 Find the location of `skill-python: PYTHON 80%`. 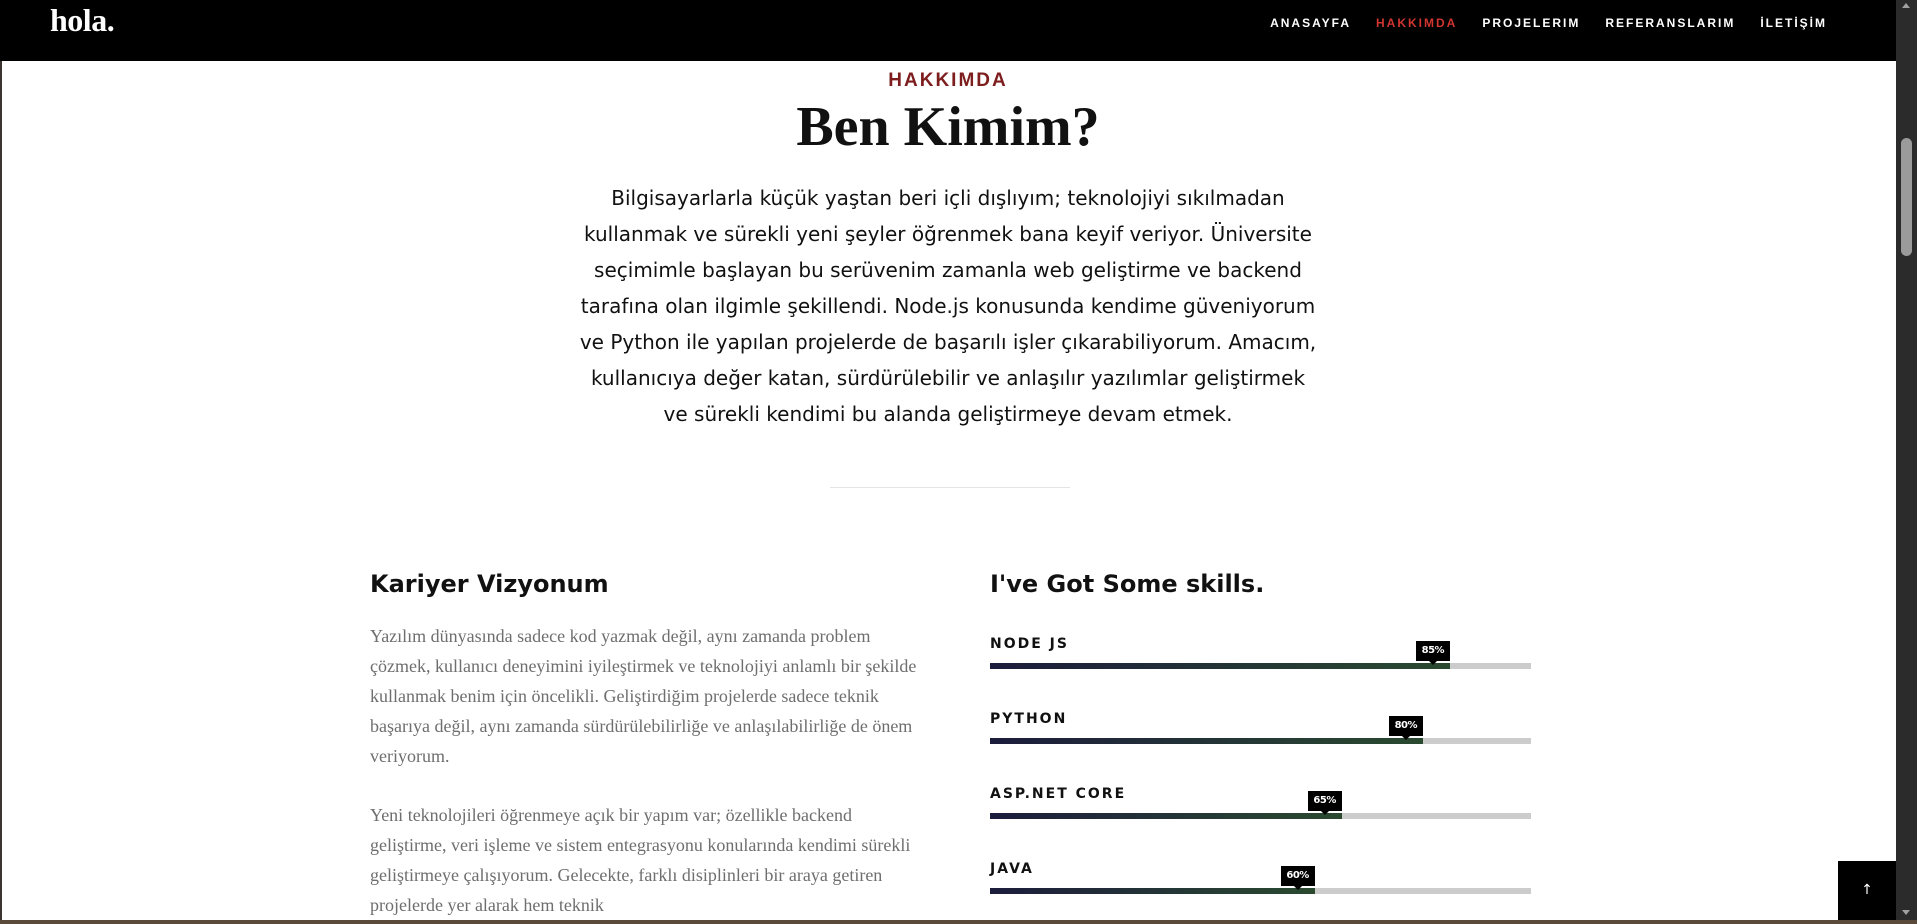

skill-python: PYTHON 80% is located at coordinates (1260, 731).